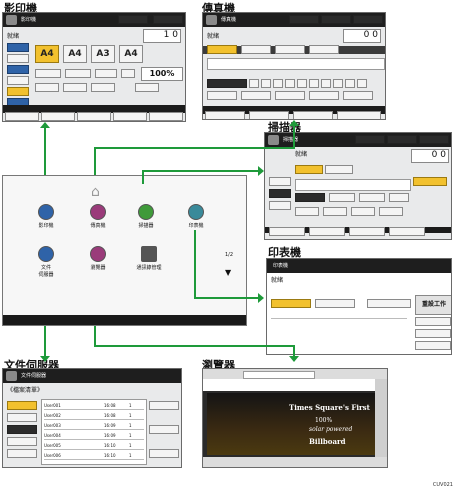 The height and width of the screenshot is (493, 455). I want to click on scanner-menu-button, so click(402, 139).